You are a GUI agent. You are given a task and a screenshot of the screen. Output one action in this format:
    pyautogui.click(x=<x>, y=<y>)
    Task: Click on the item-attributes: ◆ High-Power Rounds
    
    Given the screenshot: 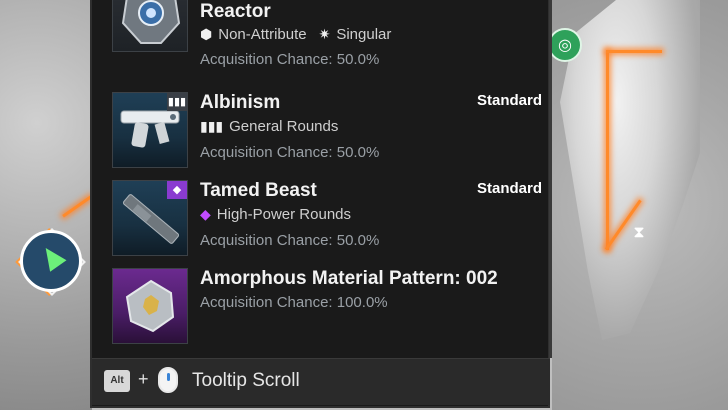 What is the action you would take?
    pyautogui.click(x=275, y=214)
    